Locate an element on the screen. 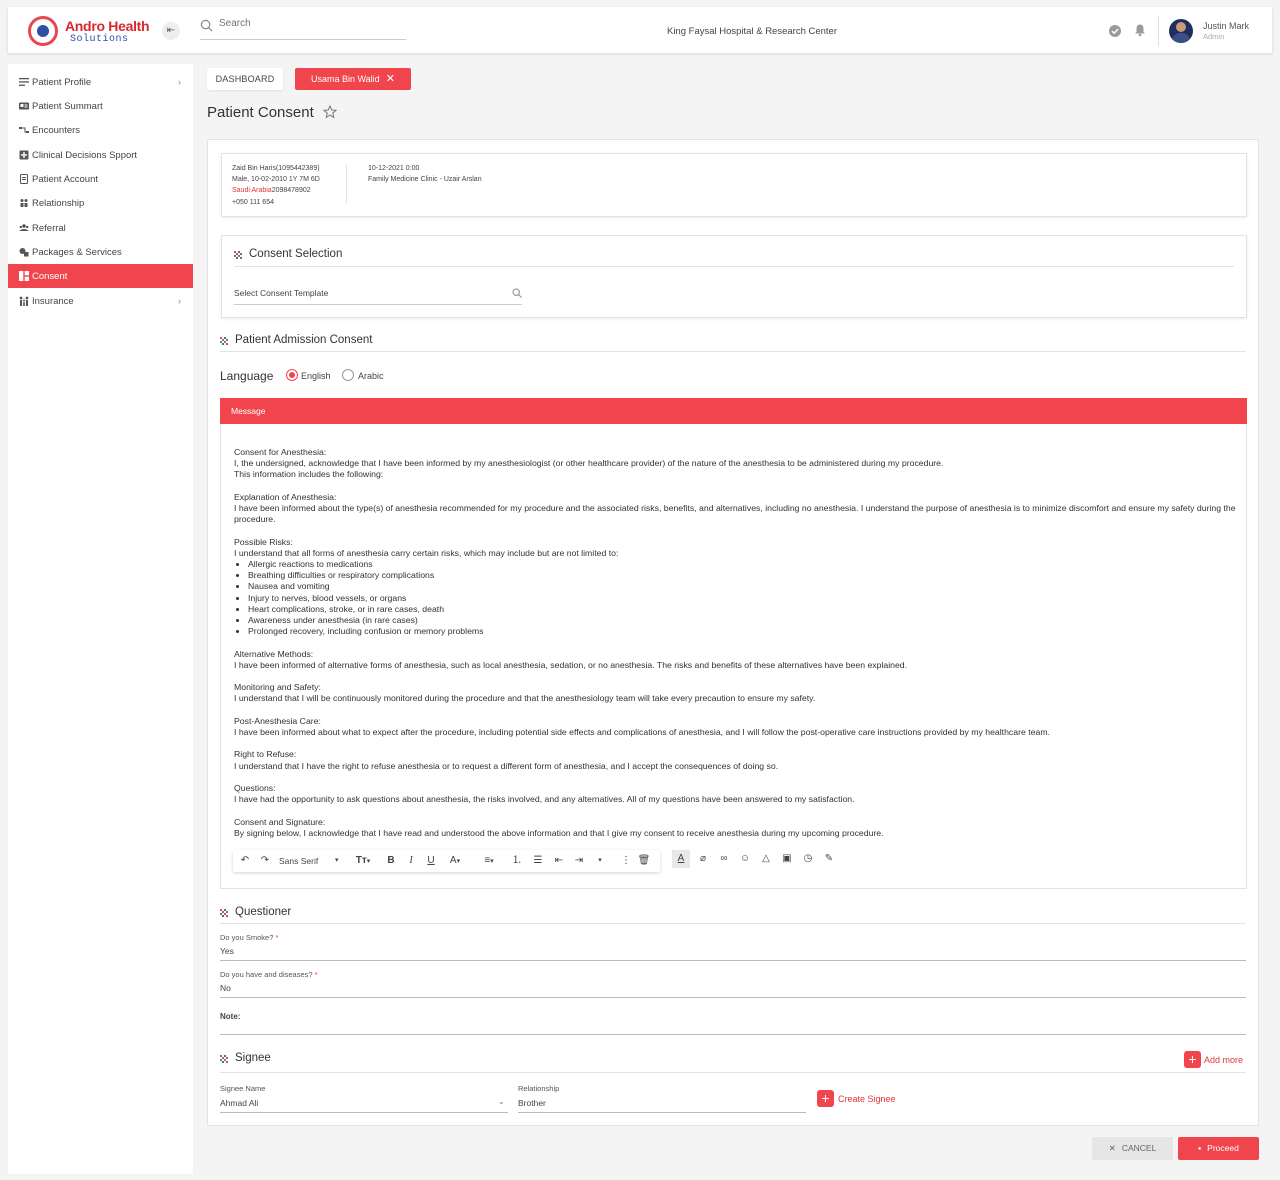  chevron-down-icon: ▾ is located at coordinates (337, 860).